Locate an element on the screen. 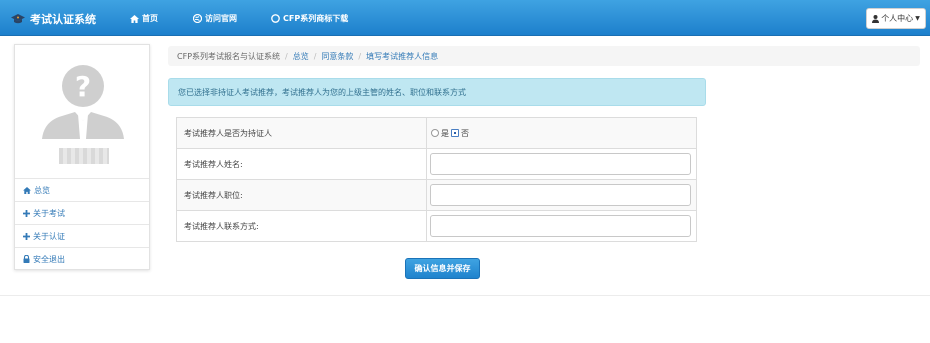 This screenshot has width=930, height=343. user-center-label: 个人中心 is located at coordinates (897, 18).